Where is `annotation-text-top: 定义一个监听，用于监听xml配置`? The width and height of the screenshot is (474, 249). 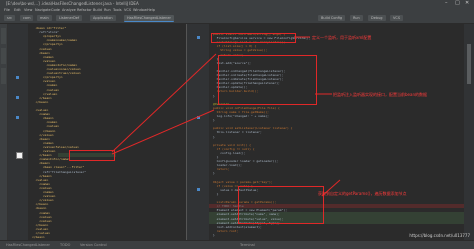
annotation-text-top: 定义一个监听，用于监听xml配置 is located at coordinates (342, 37).